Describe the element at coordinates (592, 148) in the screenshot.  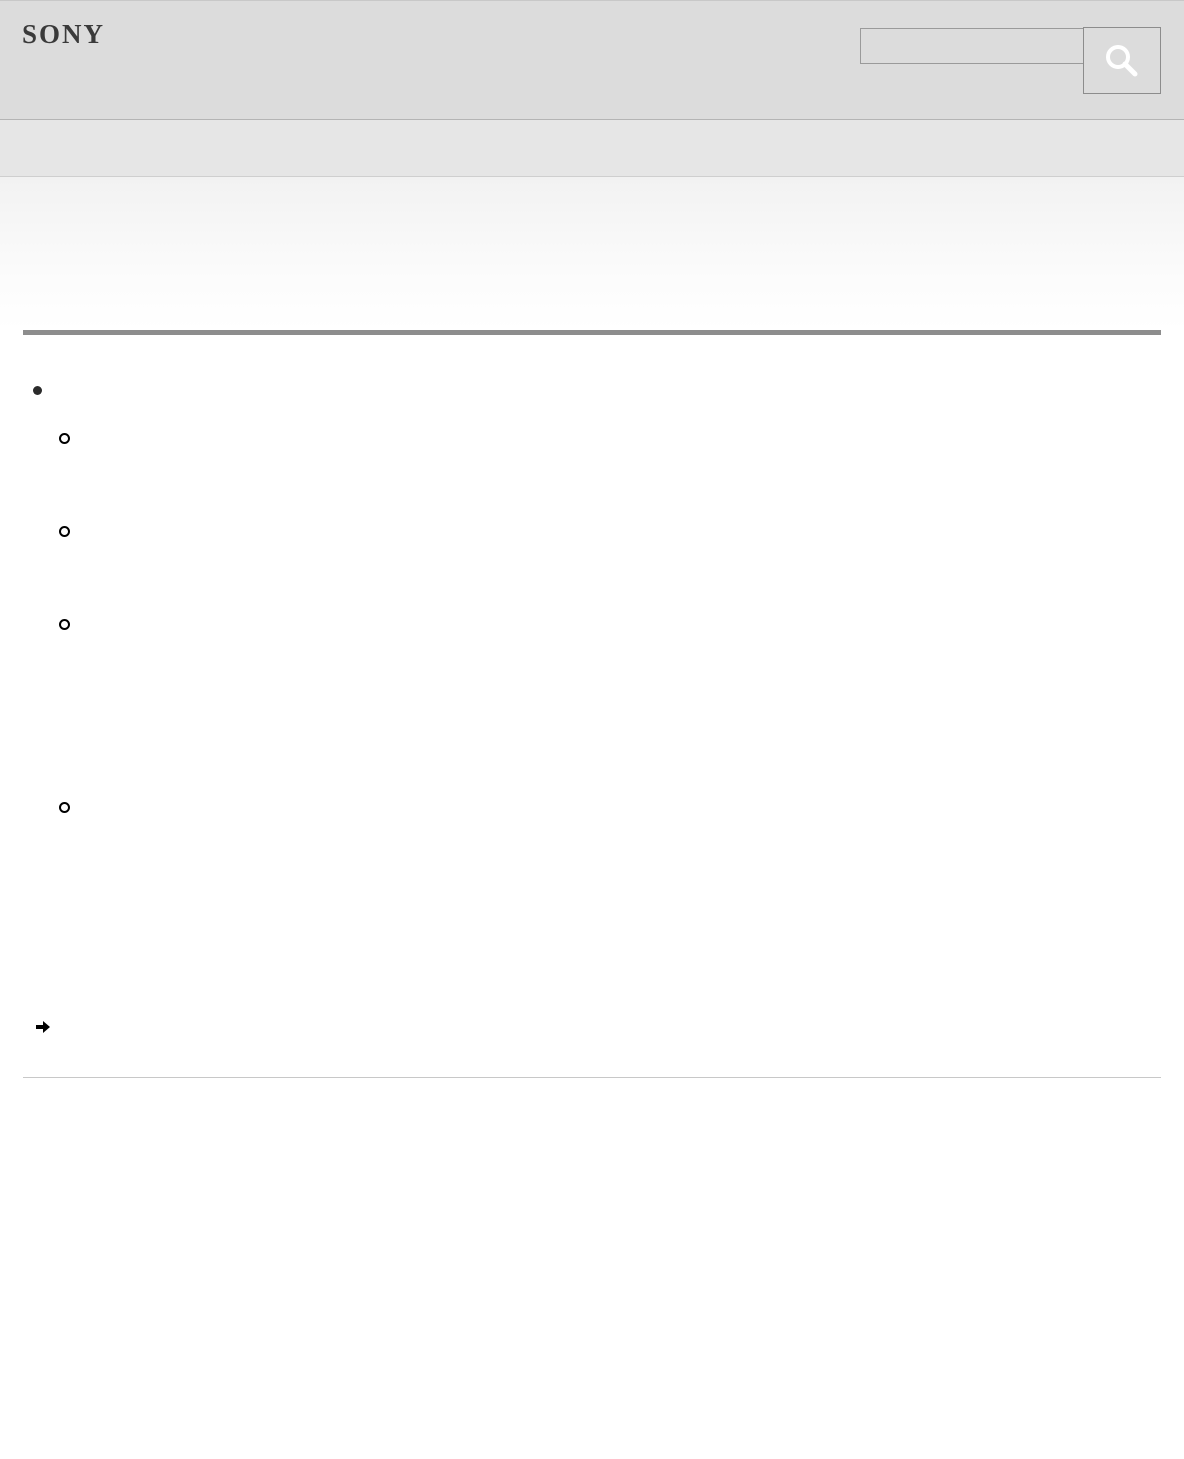
I see `nav-bar` at that location.